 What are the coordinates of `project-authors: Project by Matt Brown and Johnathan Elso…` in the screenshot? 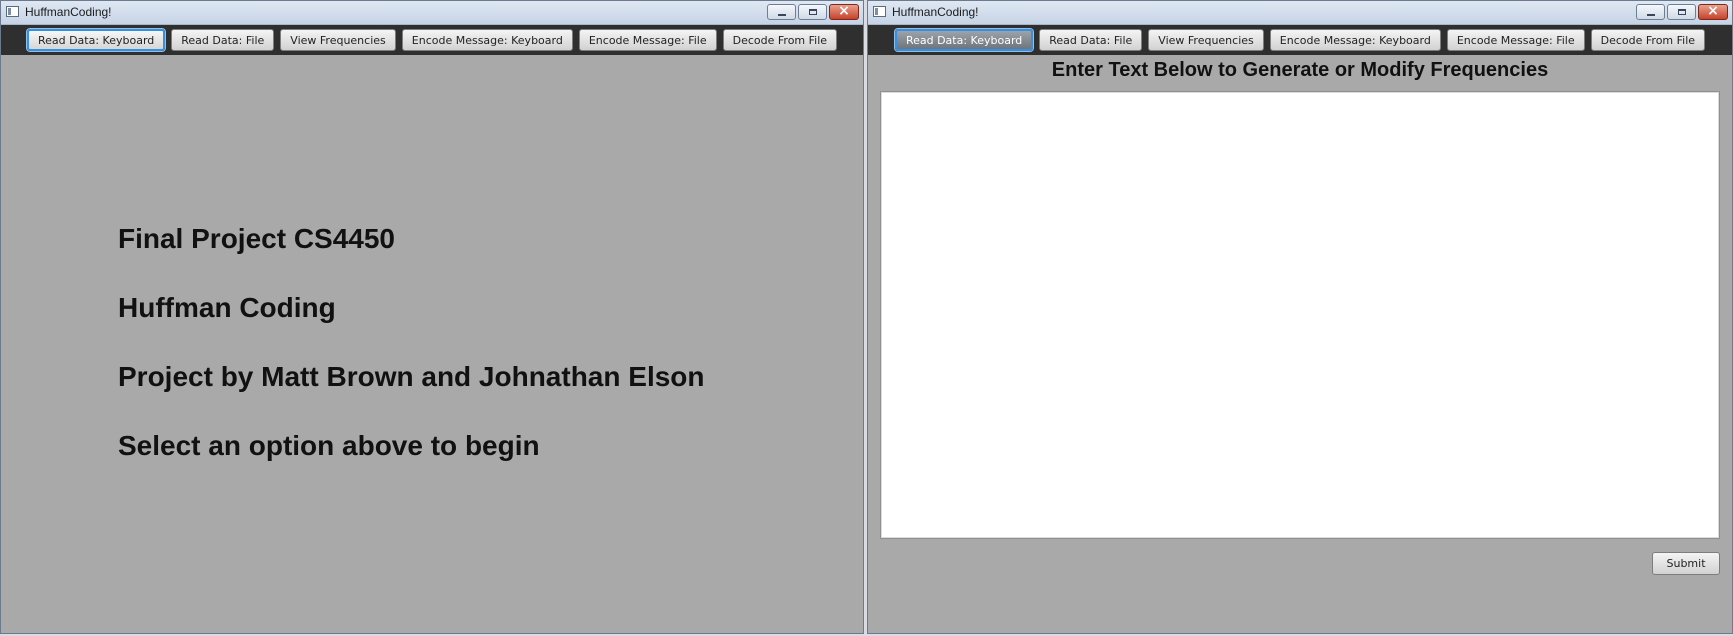 It's located at (411, 376).